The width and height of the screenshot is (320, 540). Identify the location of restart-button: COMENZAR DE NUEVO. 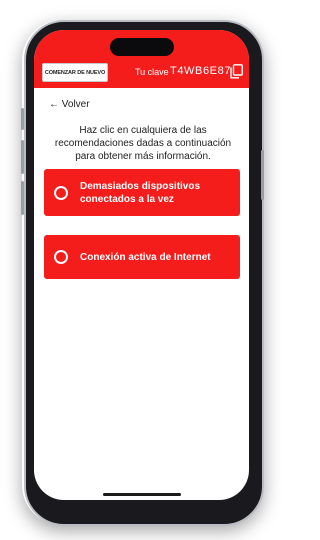
(75, 72).